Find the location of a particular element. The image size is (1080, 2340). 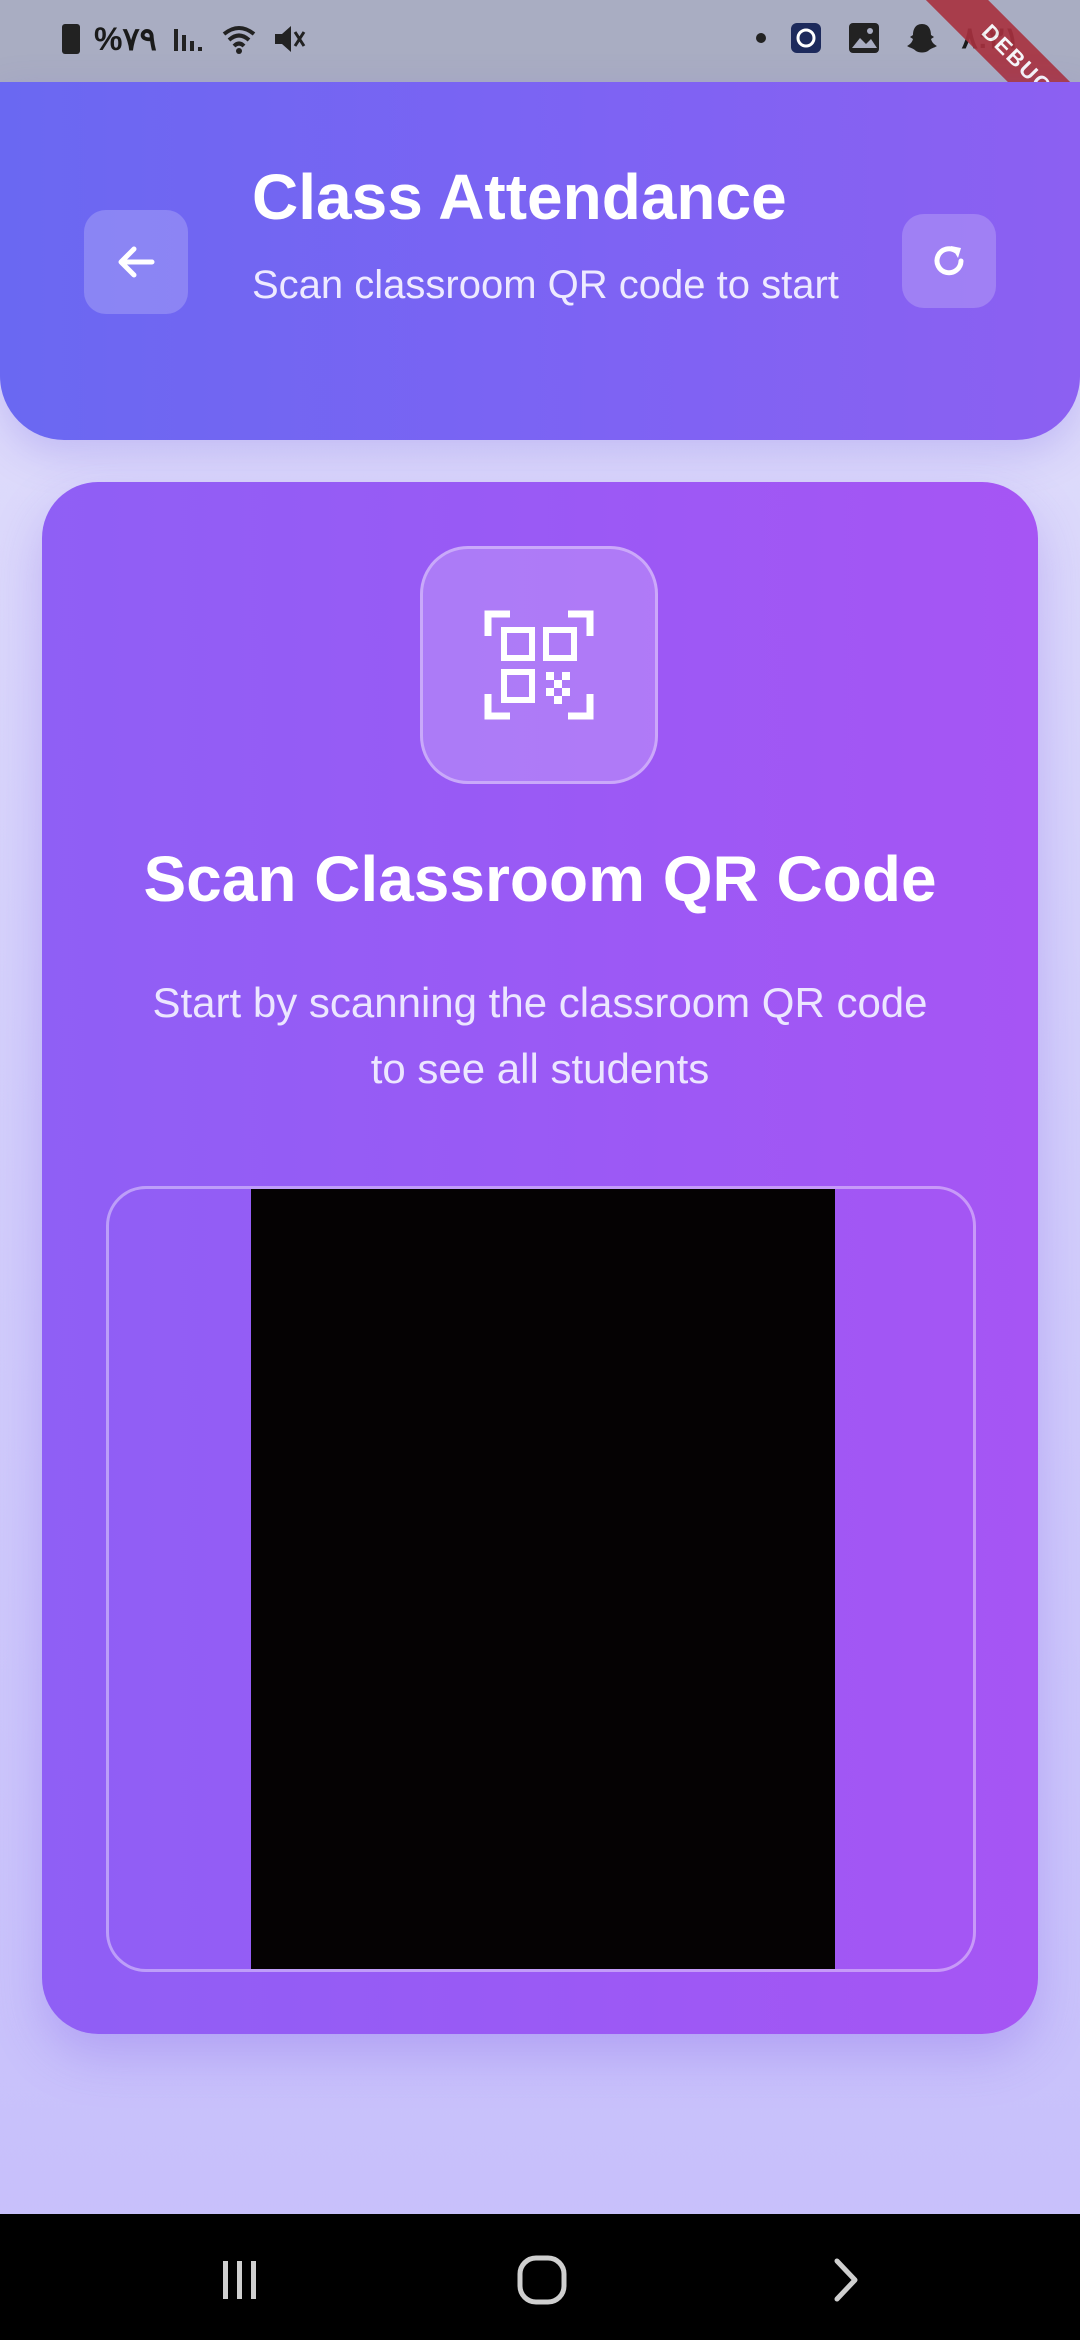

wifi-icon is located at coordinates (239, 40).